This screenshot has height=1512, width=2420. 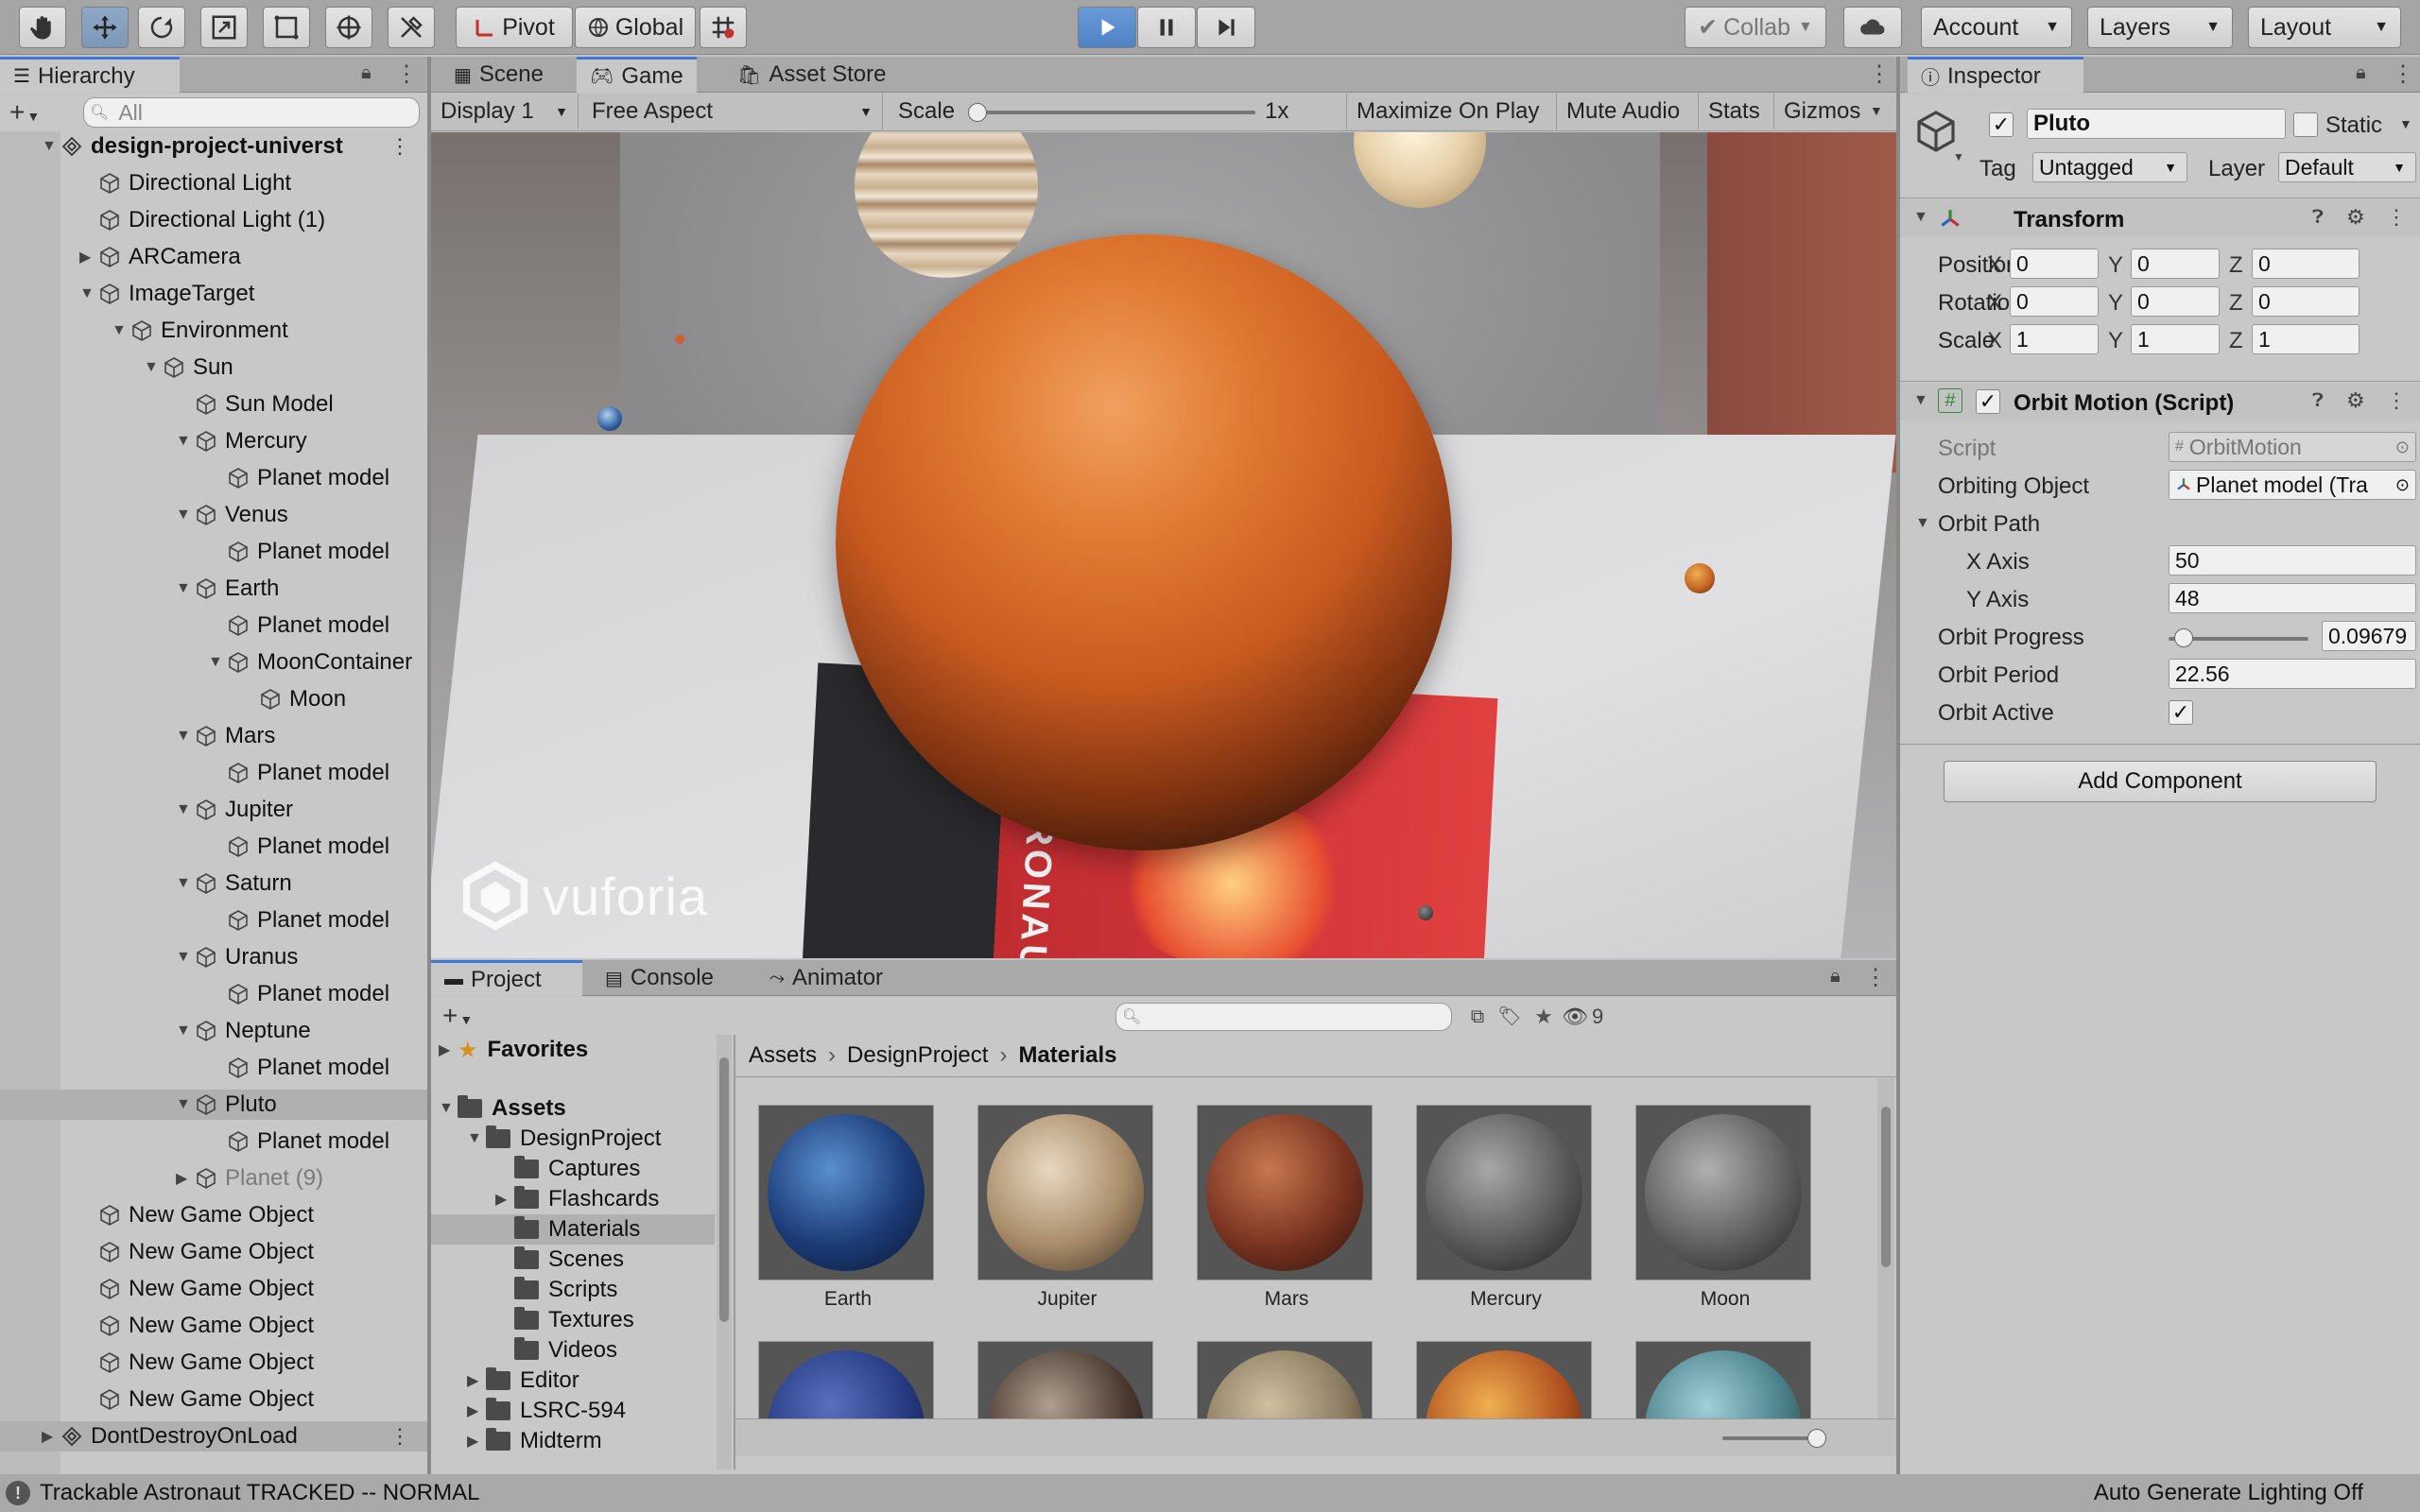 What do you see at coordinates (573, 1260) in the screenshot?
I see `project-folder-item: Scenes` at bounding box center [573, 1260].